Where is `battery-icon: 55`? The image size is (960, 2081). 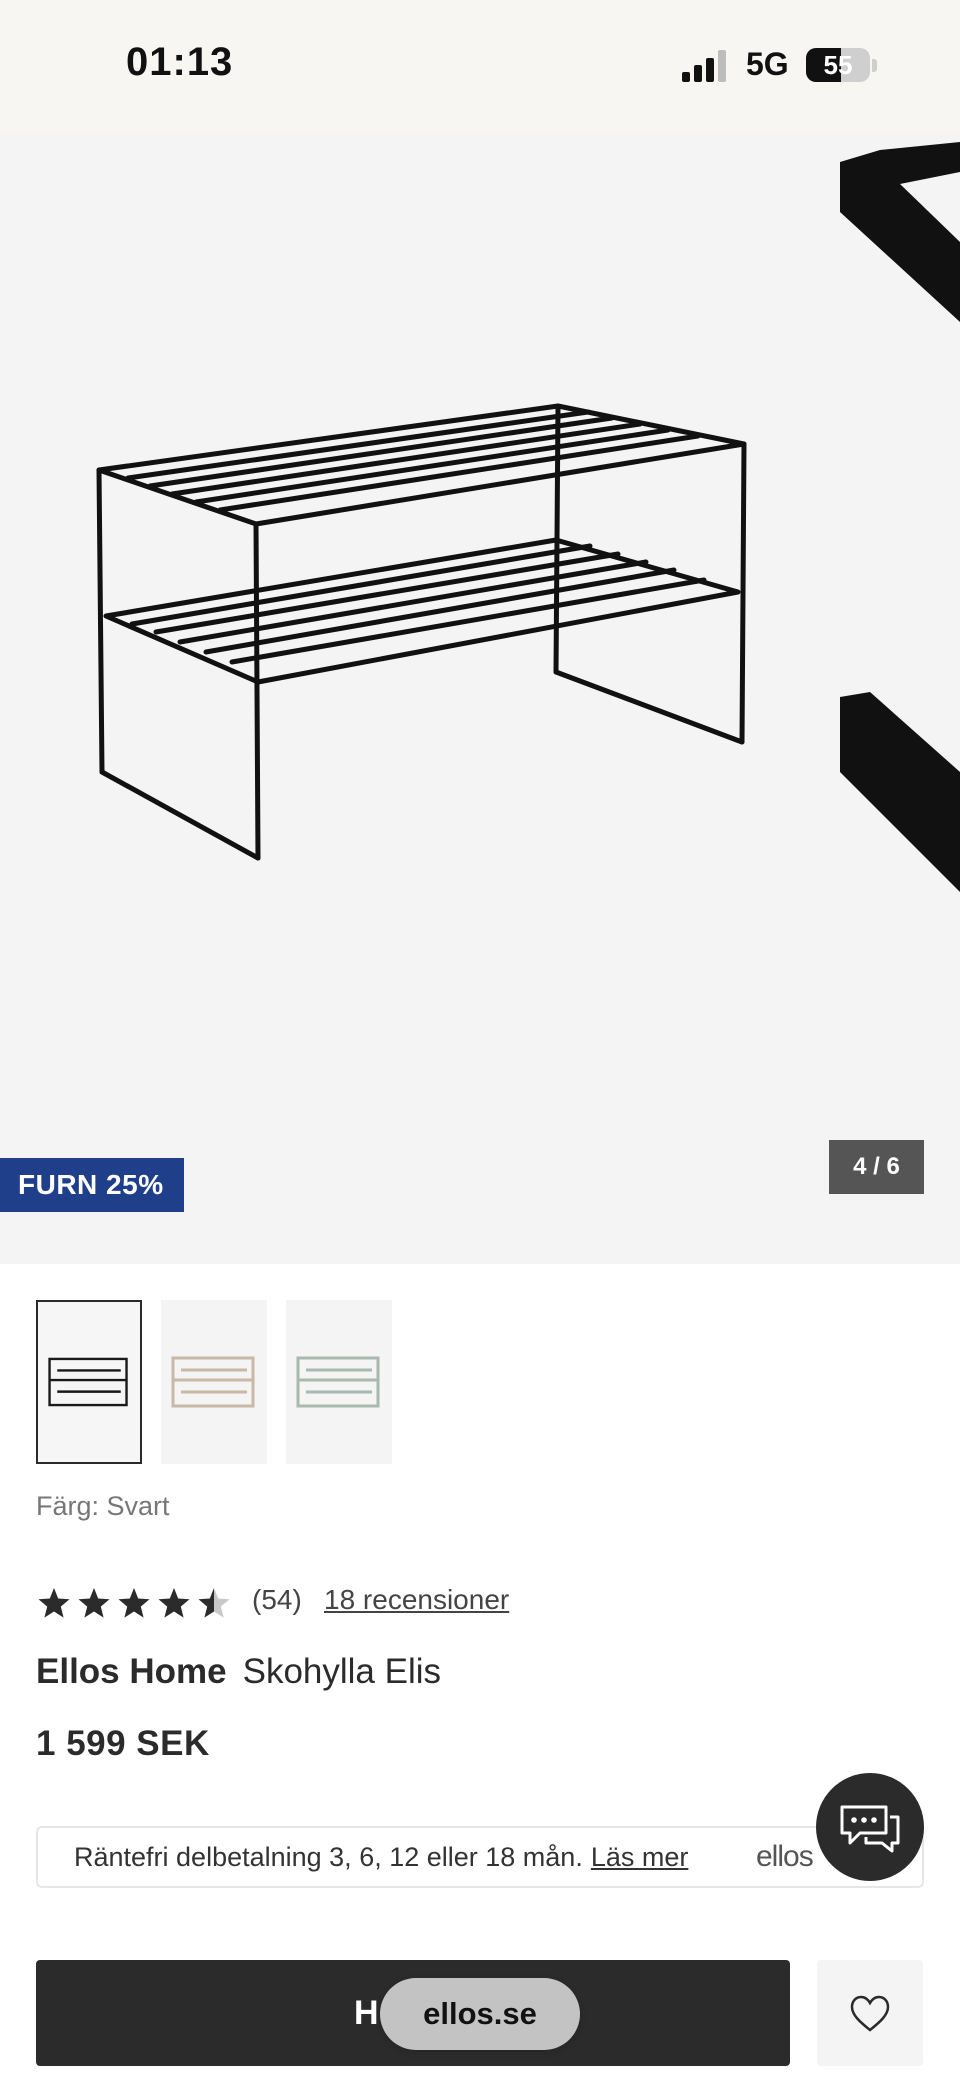 battery-icon: 55 is located at coordinates (838, 65).